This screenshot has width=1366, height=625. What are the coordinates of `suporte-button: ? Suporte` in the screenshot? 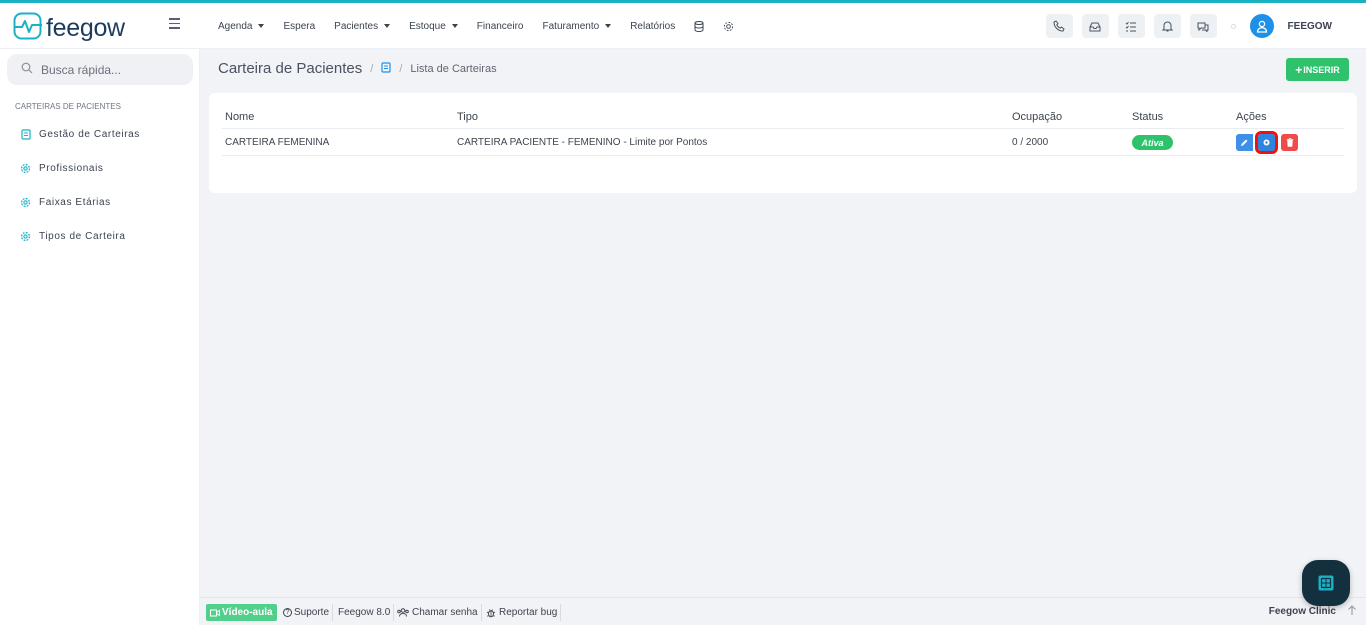 It's located at (307, 612).